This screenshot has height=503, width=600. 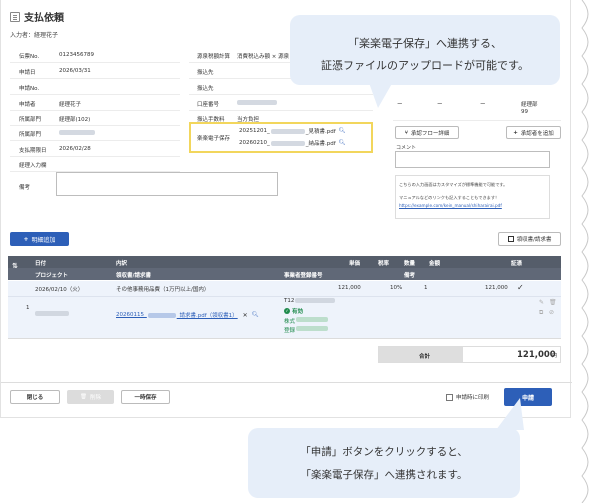 What do you see at coordinates (44, 18) in the screenshot?
I see `page-title: 支払依頼` at bounding box center [44, 18].